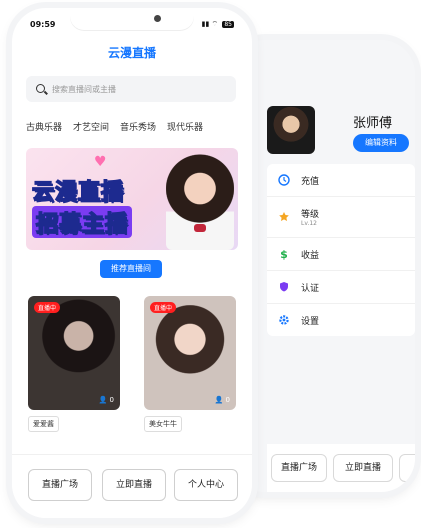  I want to click on menu-label: 认证, so click(310, 288).